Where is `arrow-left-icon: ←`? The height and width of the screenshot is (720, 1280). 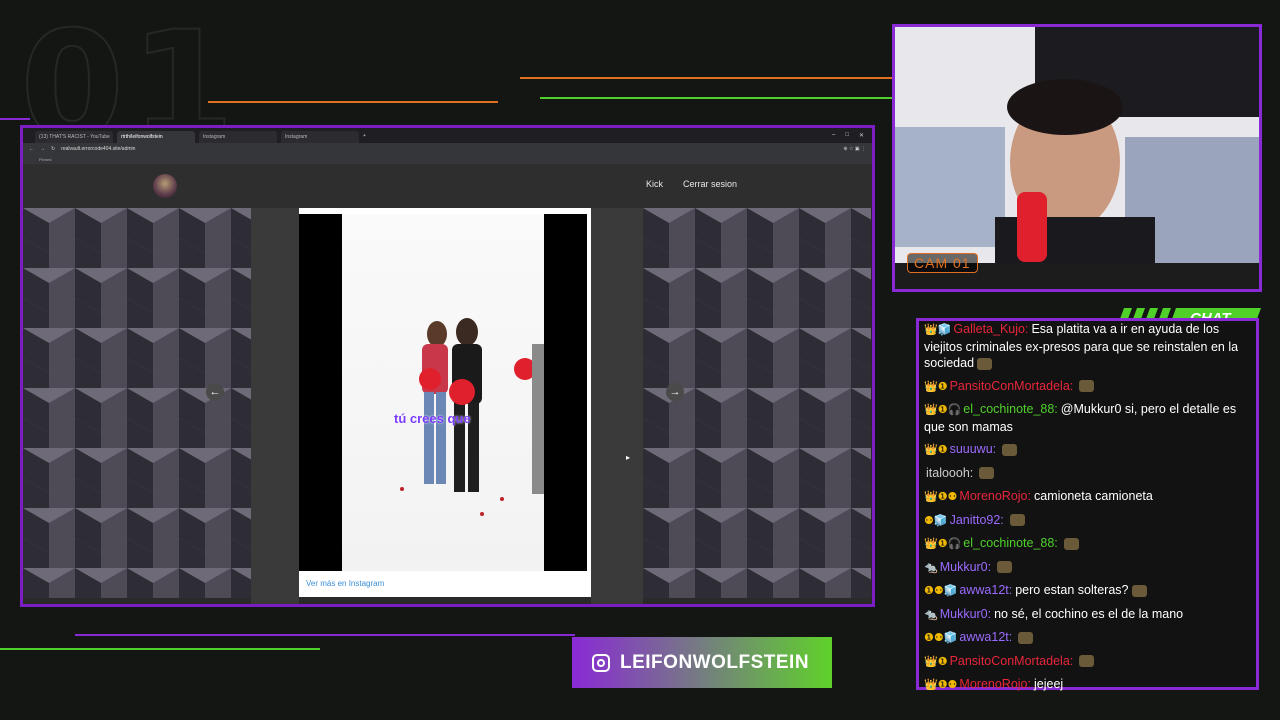
arrow-left-icon: ← is located at coordinates (215, 392).